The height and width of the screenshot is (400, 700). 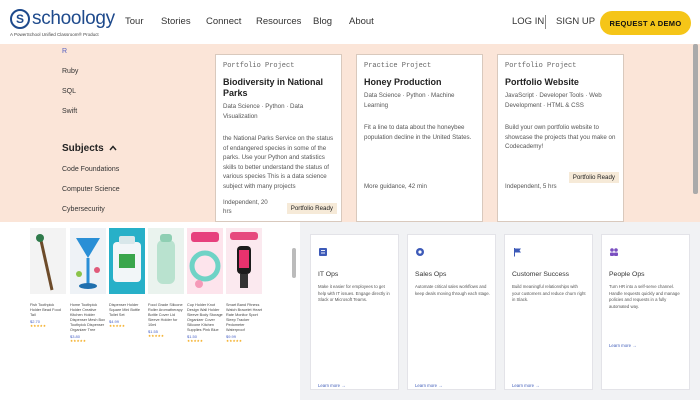 What do you see at coordinates (695, 119) in the screenshot?
I see `page-scrollbar-thumb` at bounding box center [695, 119].